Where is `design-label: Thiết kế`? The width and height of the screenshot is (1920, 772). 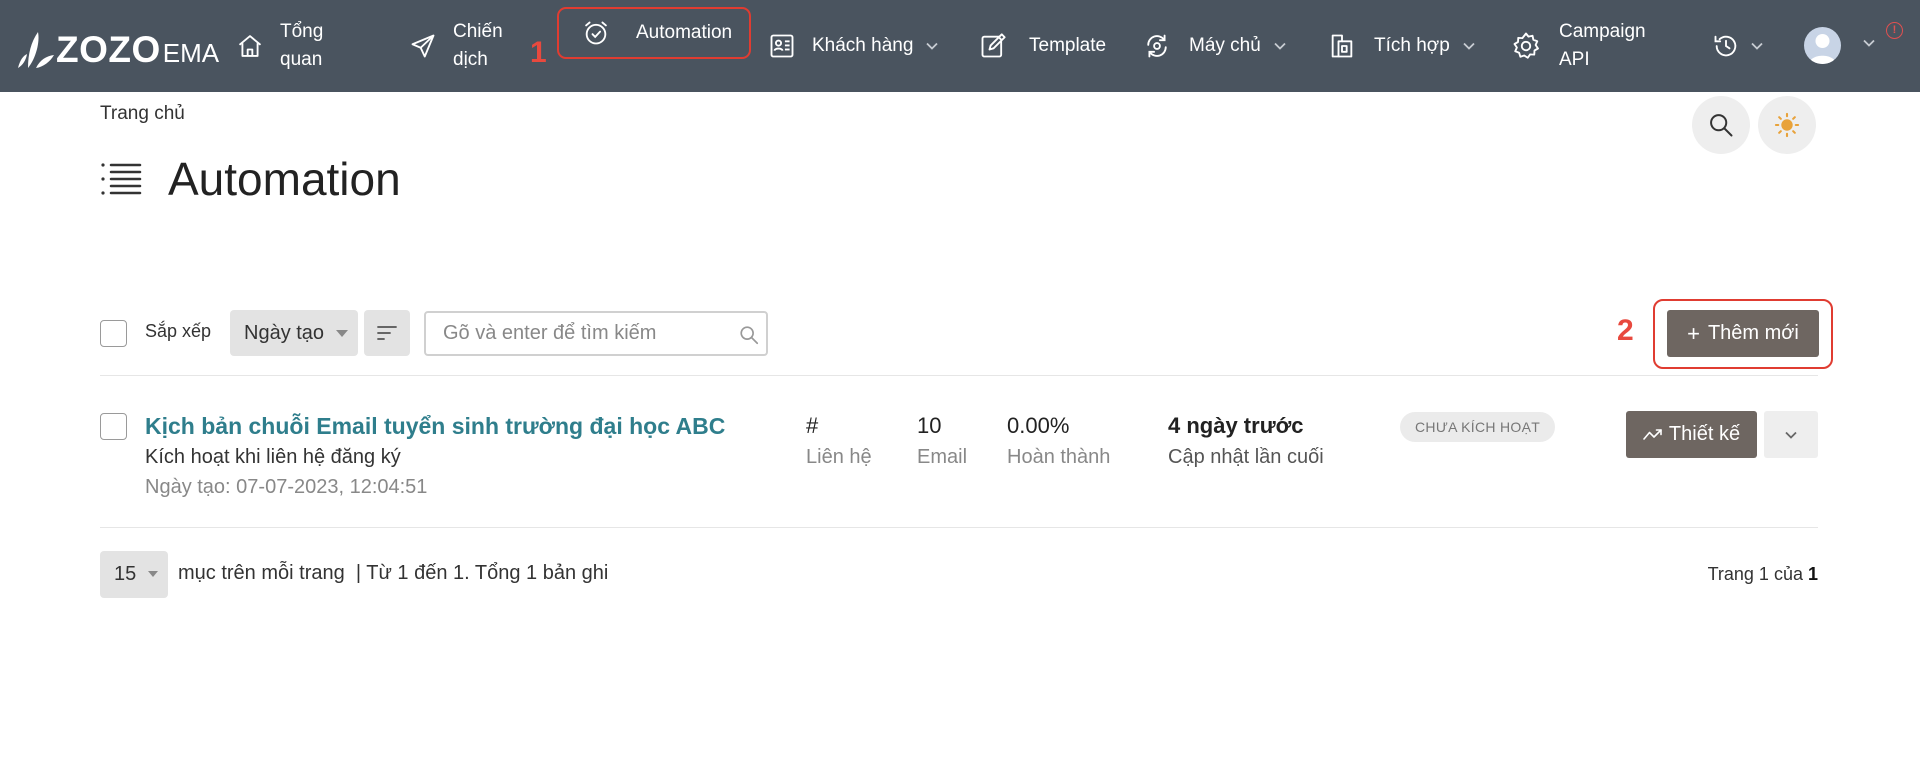
design-label: Thiết kế is located at coordinates (1704, 434).